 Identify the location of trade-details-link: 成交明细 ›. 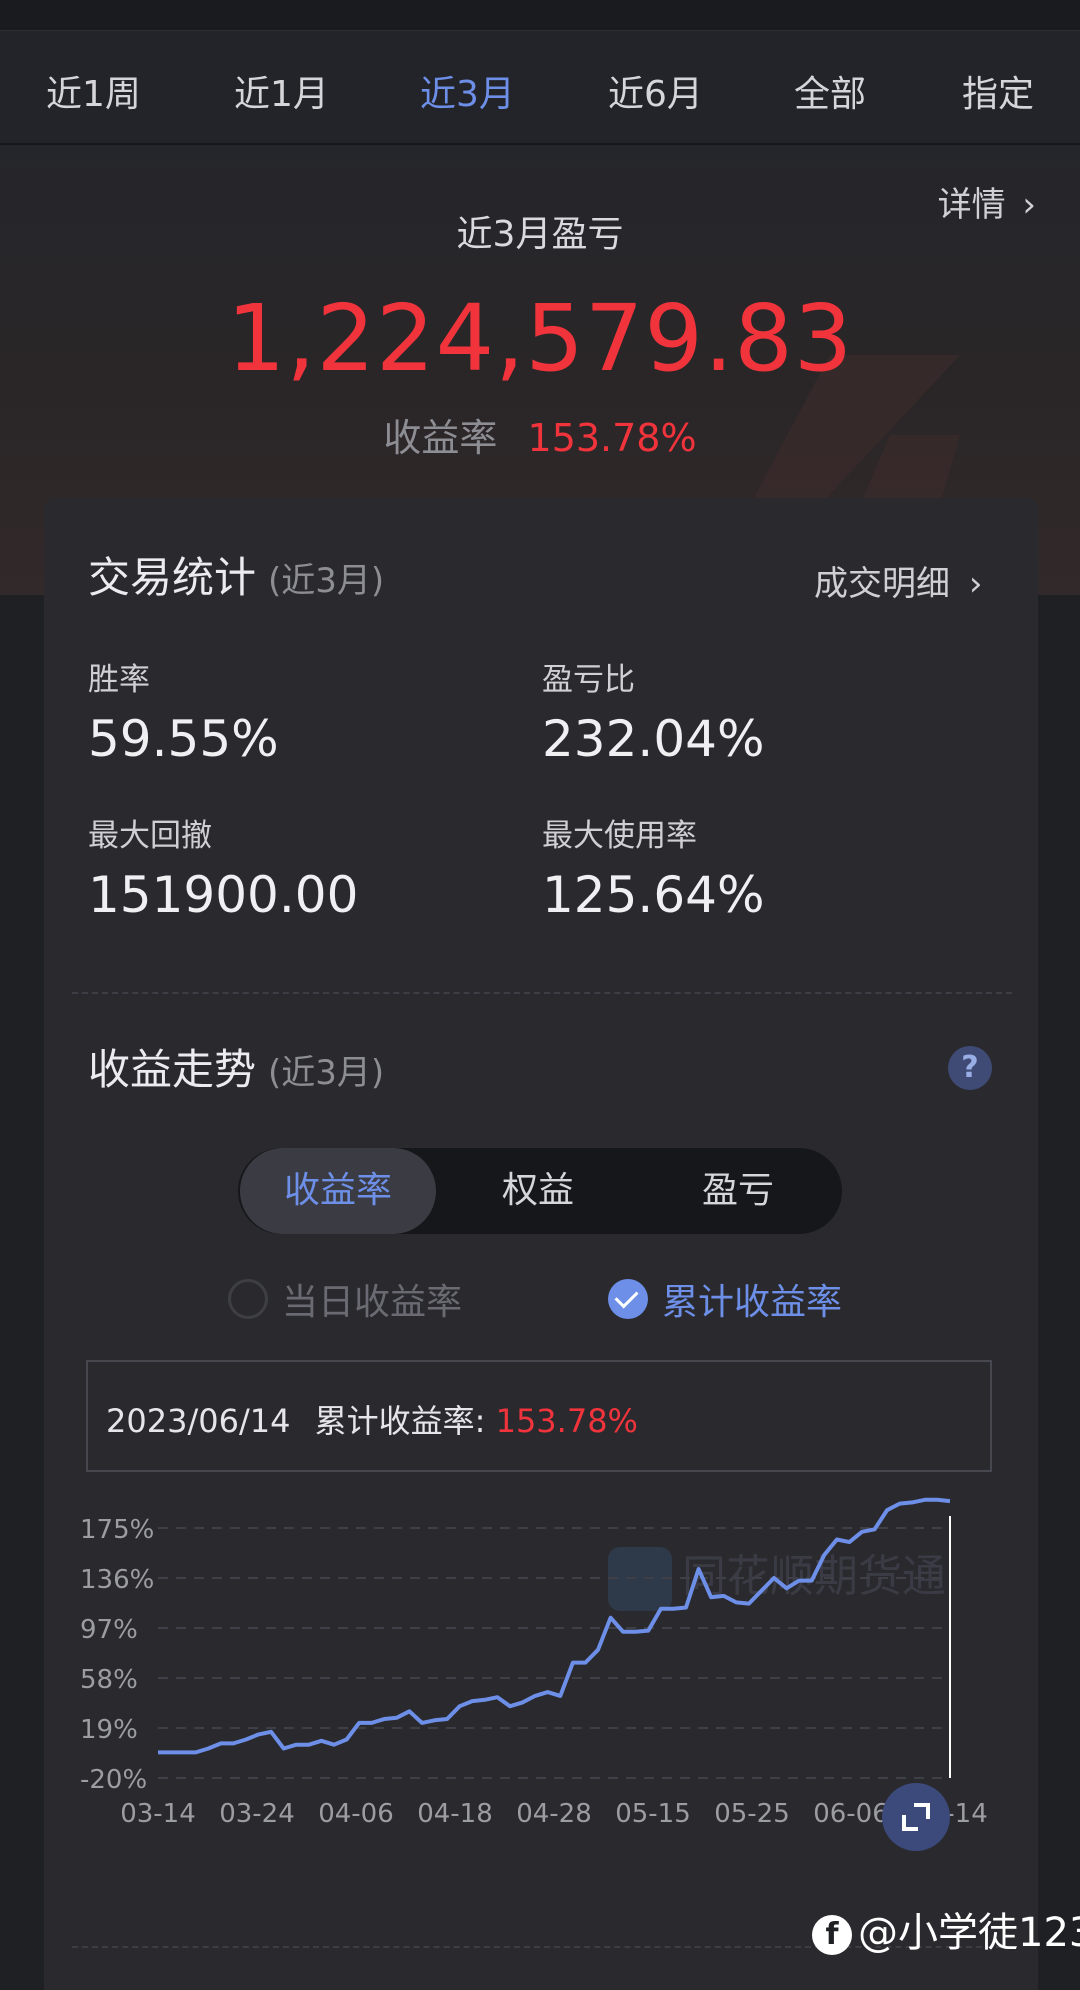
(898, 580).